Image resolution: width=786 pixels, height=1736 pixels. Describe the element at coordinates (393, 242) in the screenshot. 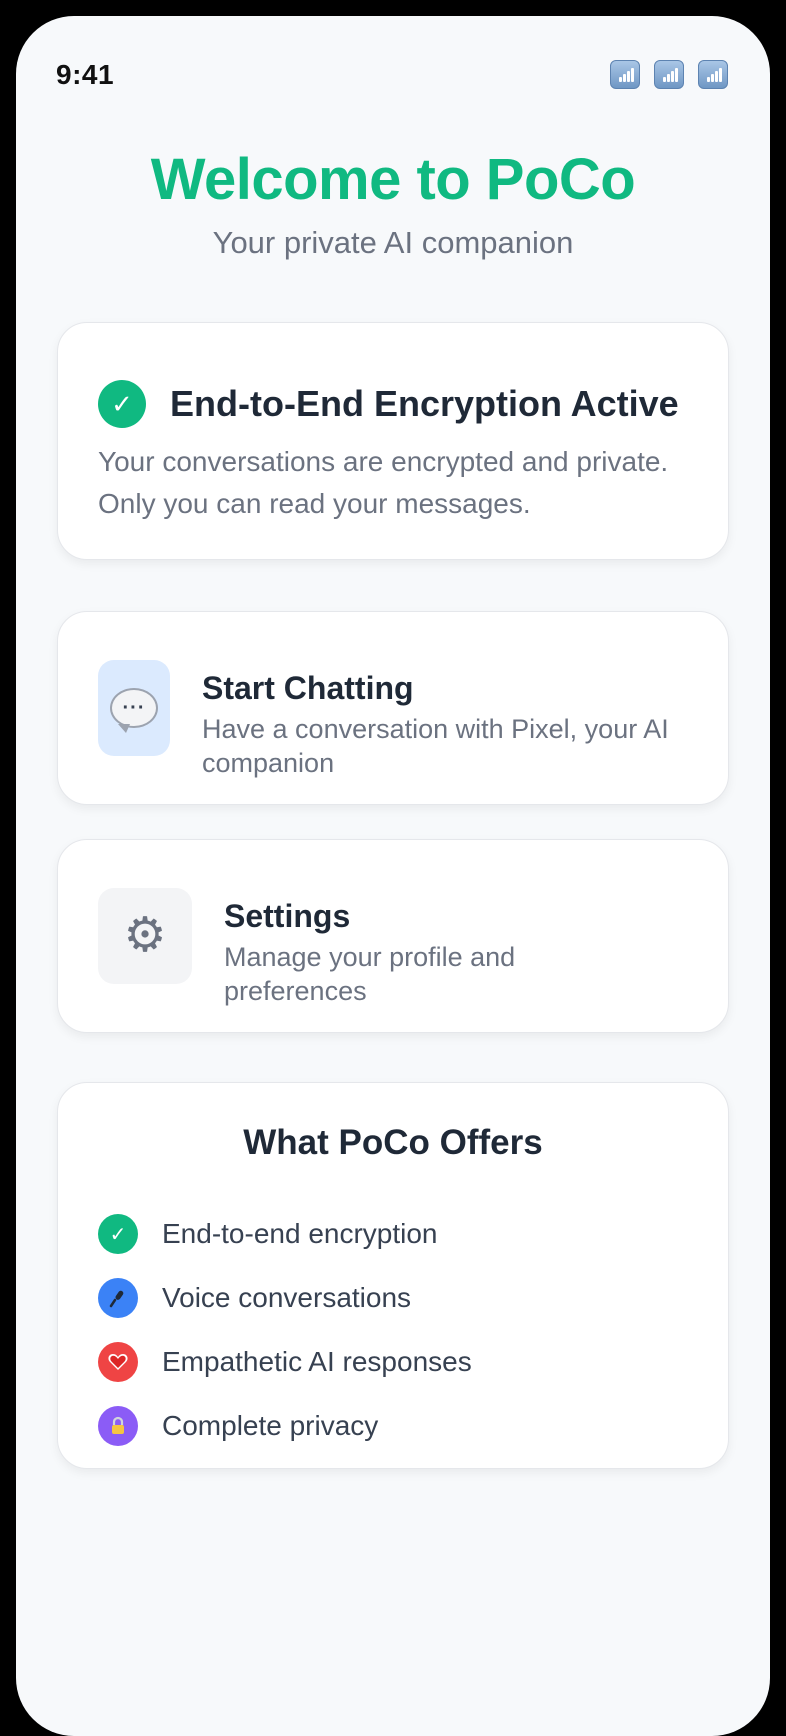

I see `page-subtitle: Your private AI companion` at that location.